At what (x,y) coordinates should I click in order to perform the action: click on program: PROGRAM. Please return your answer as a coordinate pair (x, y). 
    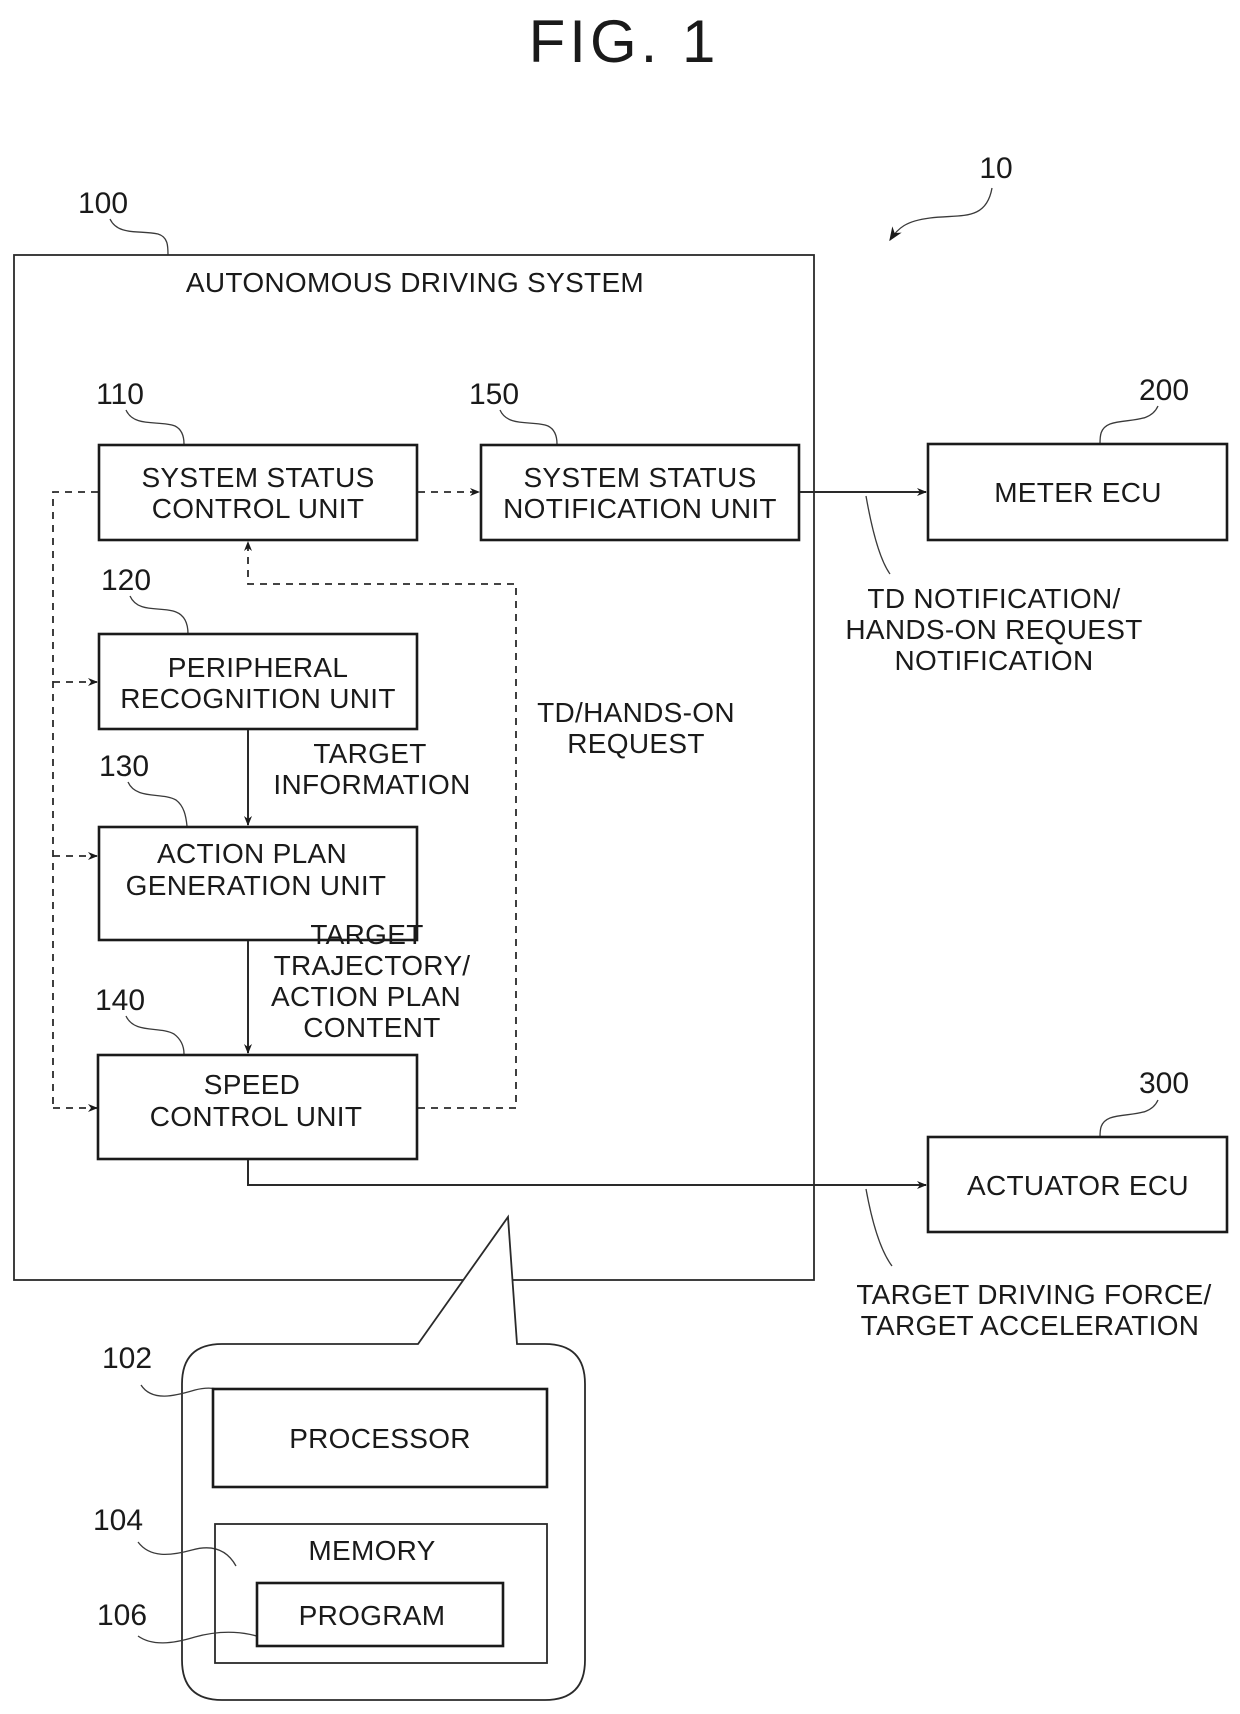
    Looking at the image, I should click on (380, 1614).